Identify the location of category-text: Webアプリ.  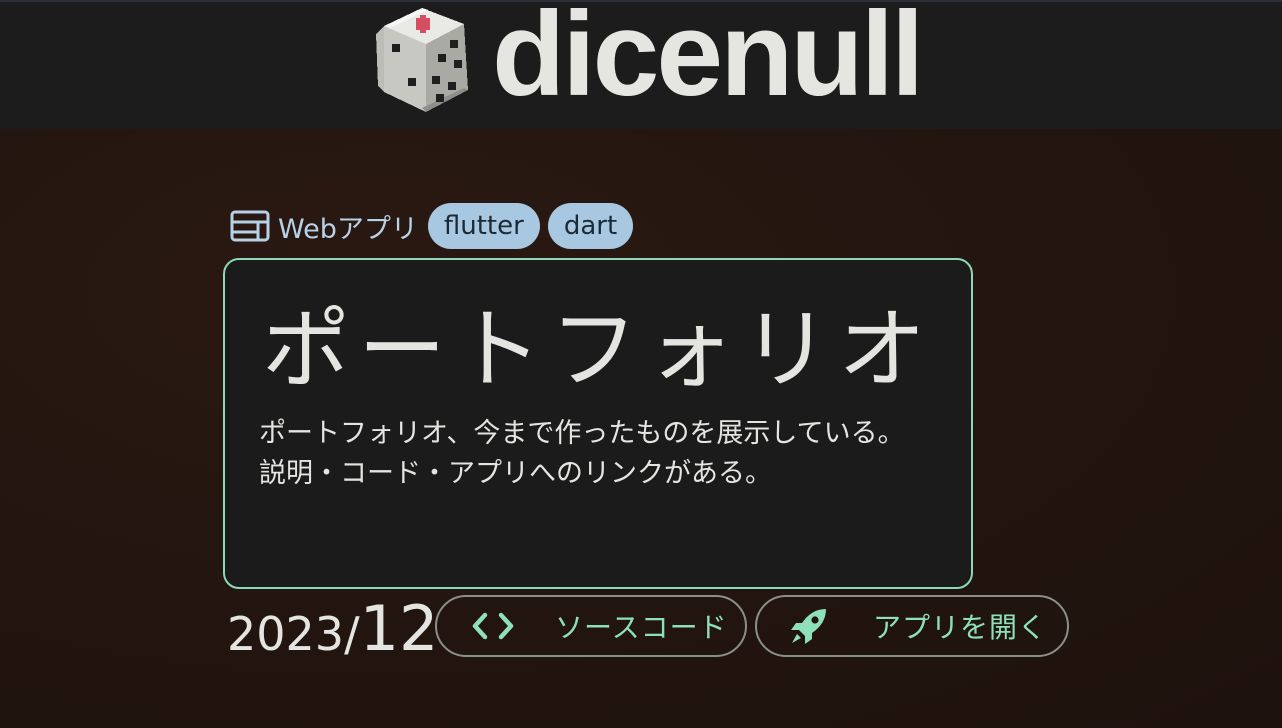
(348, 229).